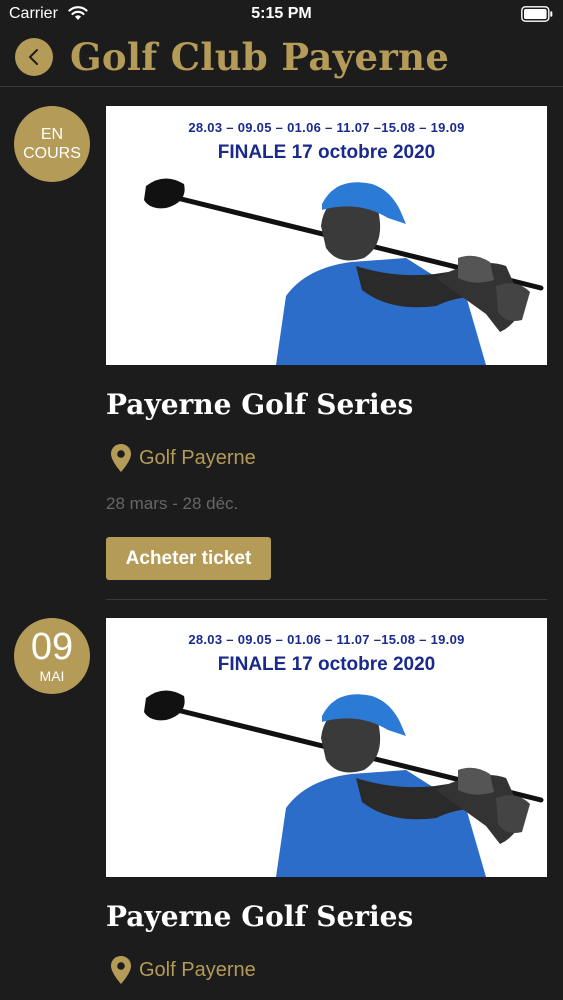  I want to click on badge-line-1: EN, so click(52, 134).